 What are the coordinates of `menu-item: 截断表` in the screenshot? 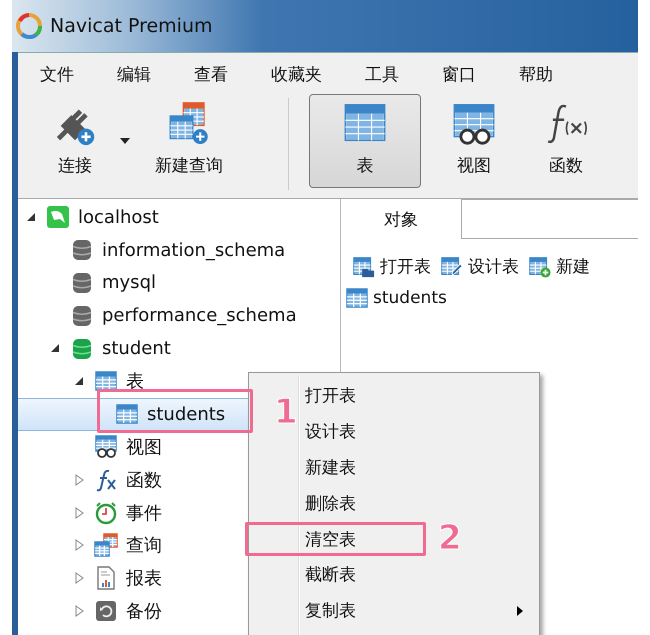 It's located at (394, 574).